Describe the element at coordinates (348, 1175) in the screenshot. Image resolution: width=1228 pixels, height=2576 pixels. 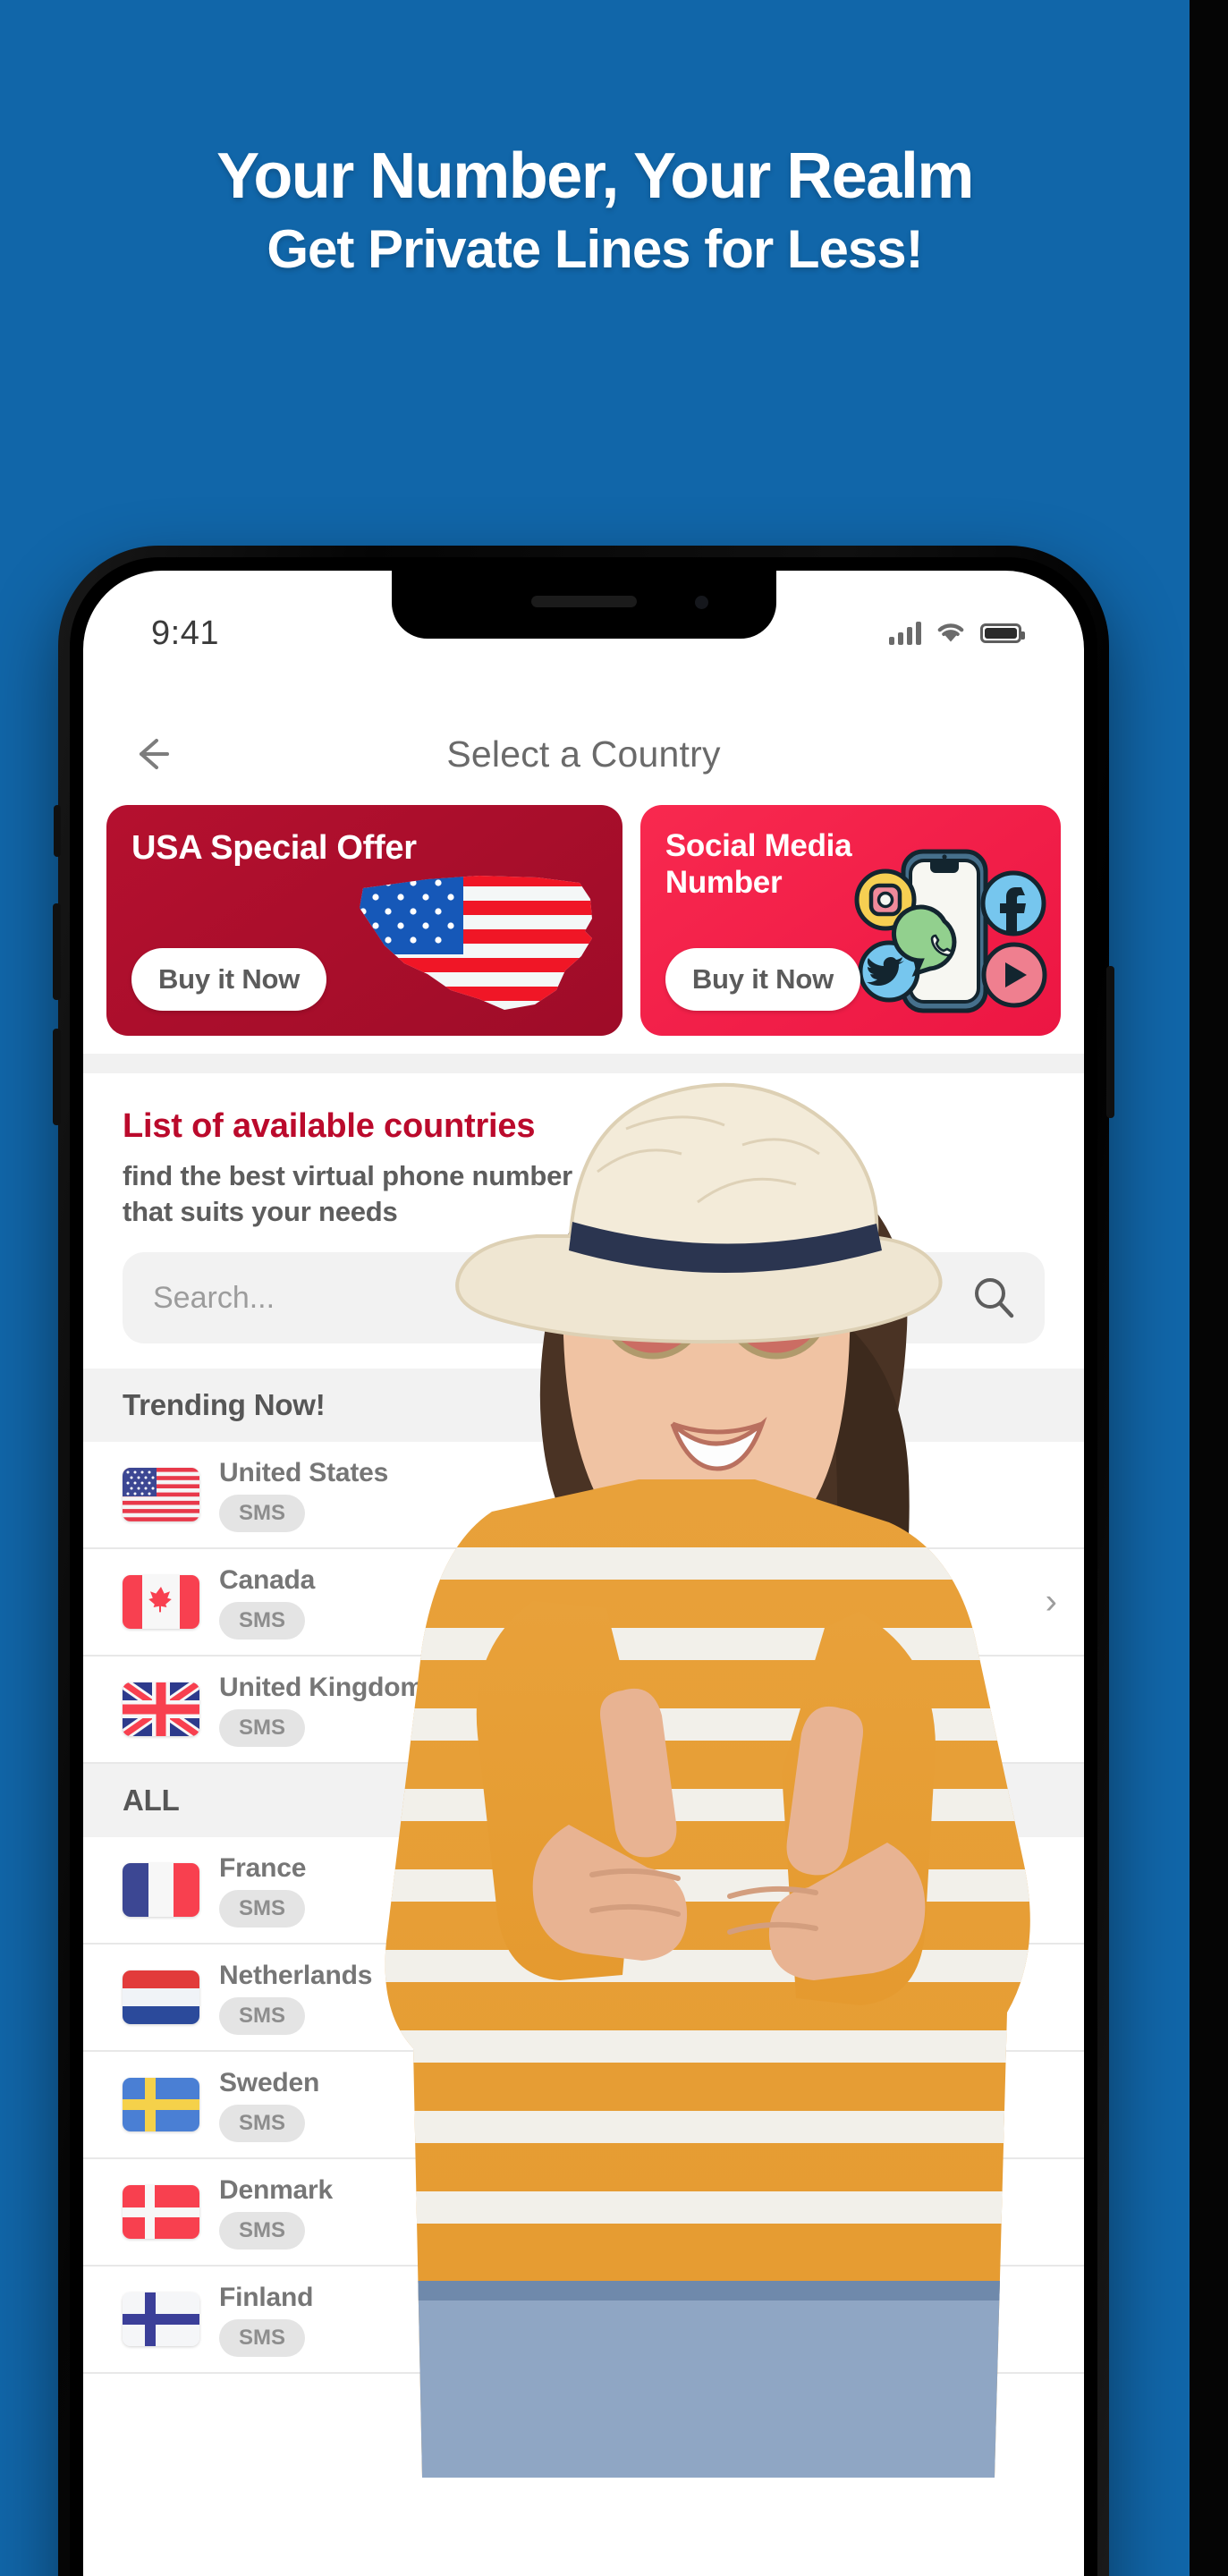
I see `country-list-subtitle-line-1: find the best virtual phone number` at that location.